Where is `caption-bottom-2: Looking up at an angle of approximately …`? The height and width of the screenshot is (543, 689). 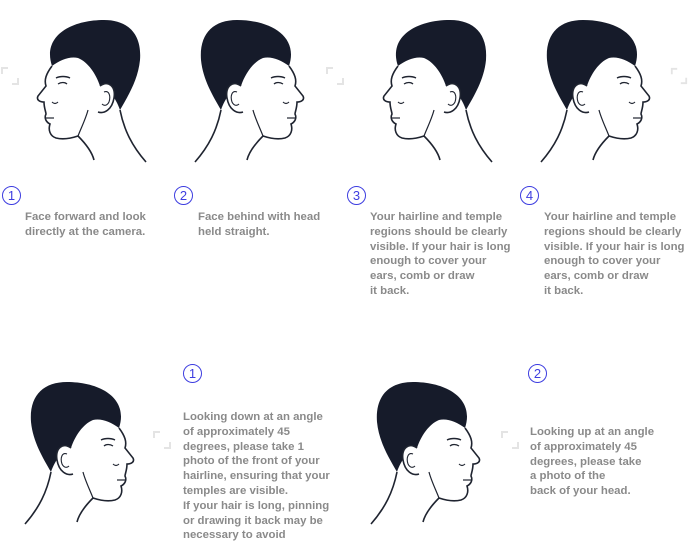
caption-bottom-2: Looking up at an angle of approximately … is located at coordinates (592, 462).